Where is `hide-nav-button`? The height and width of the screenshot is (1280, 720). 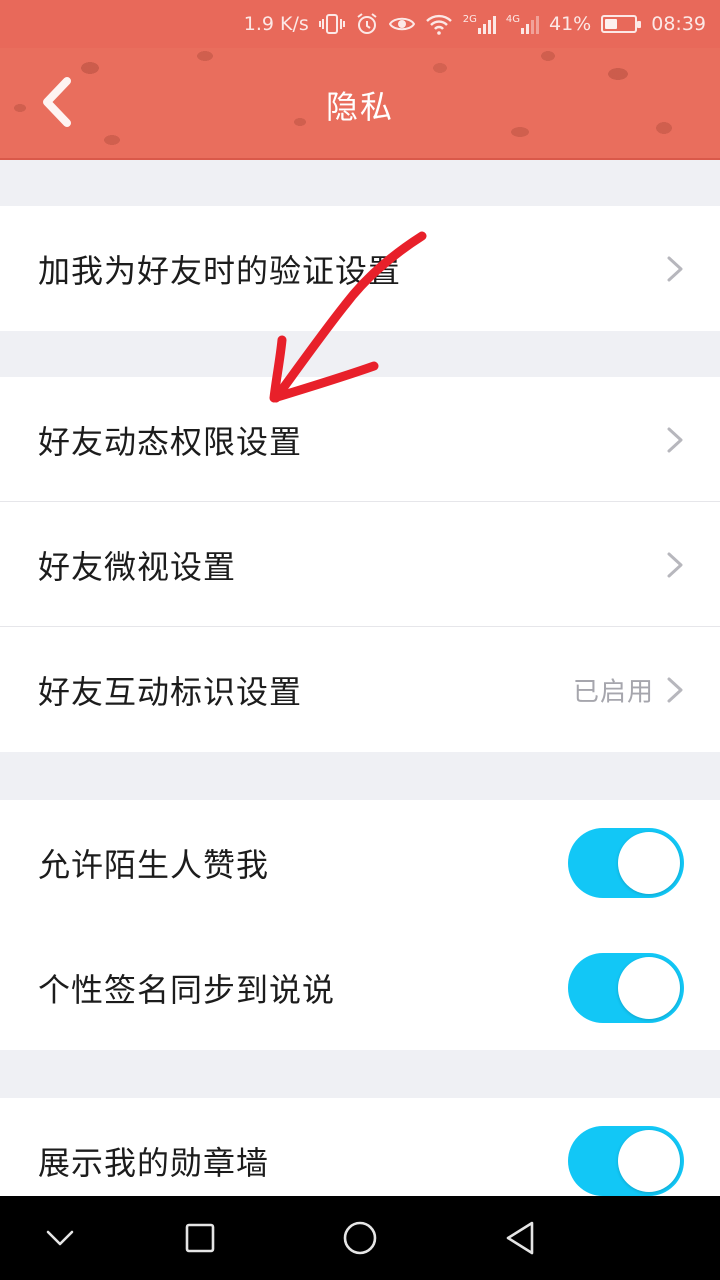
hide-nav-button is located at coordinates (60, 1238).